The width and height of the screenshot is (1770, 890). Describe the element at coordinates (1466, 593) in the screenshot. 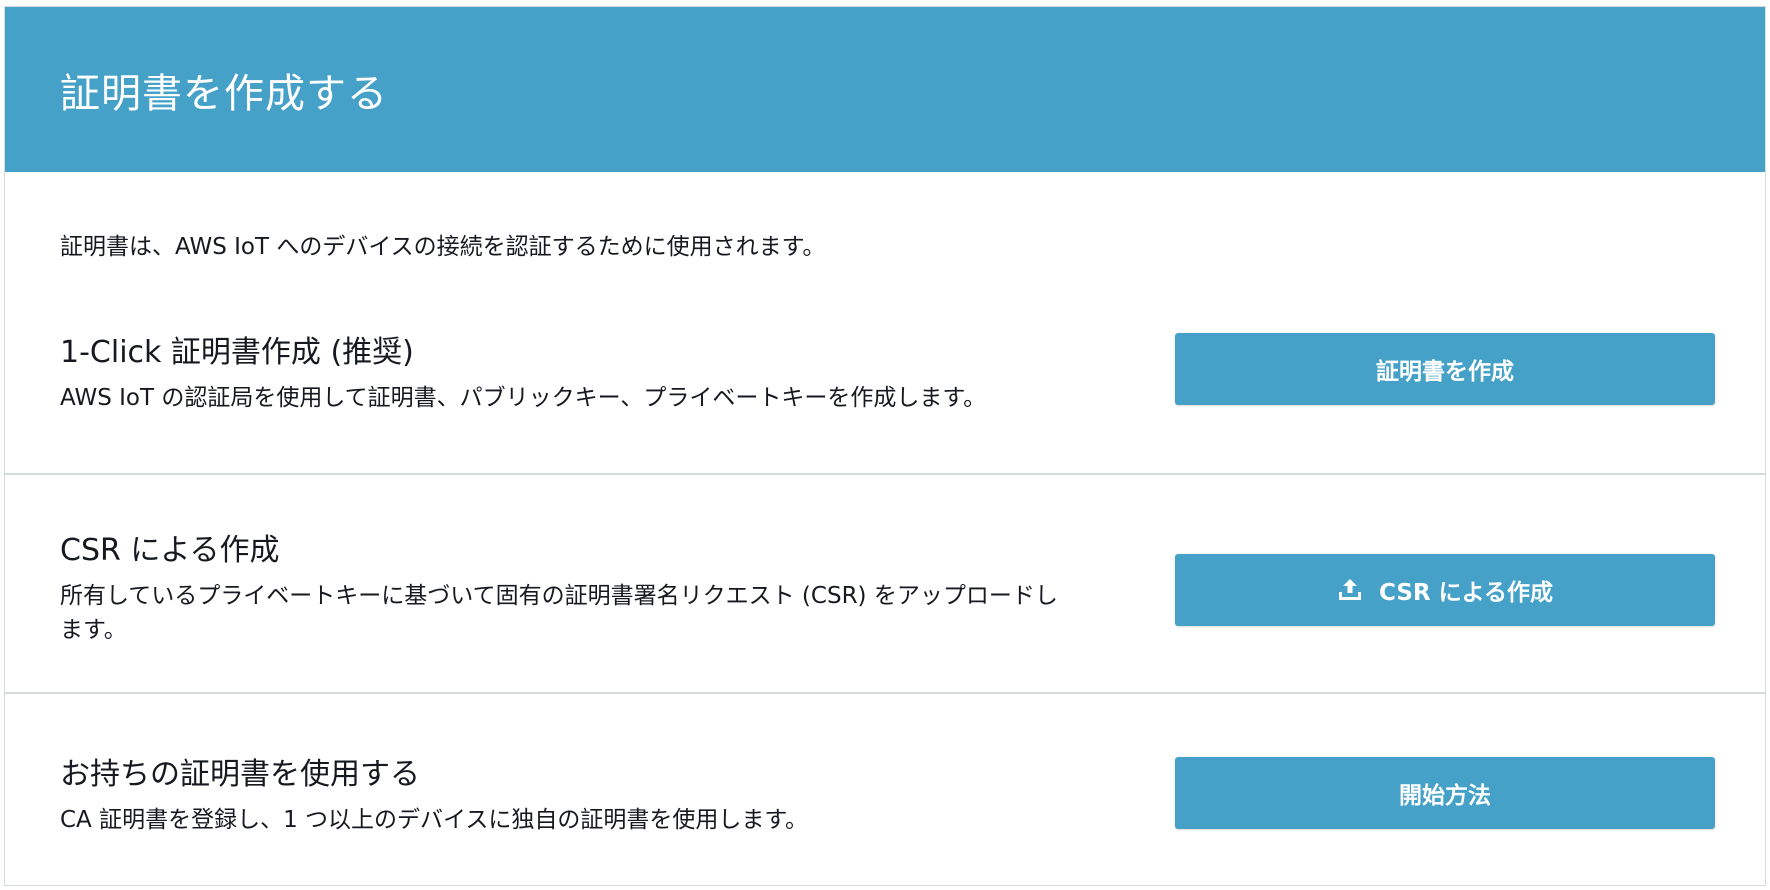

I see `button-label: CSR による作成` at that location.